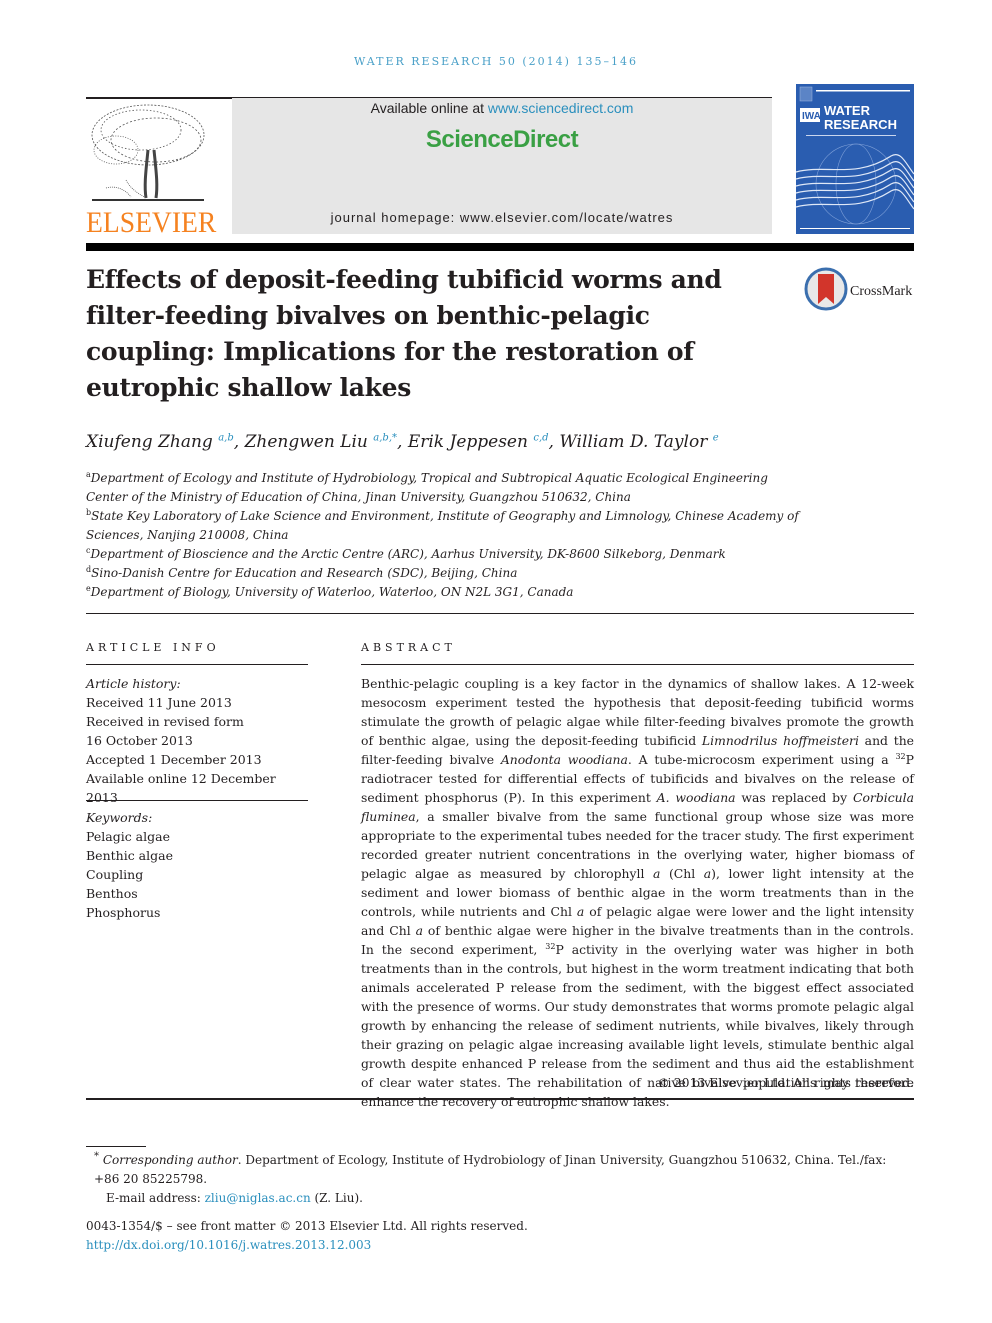 The height and width of the screenshot is (1323, 992). Describe the element at coordinates (716, 437) in the screenshot. I see `author-affiliation-sup: e` at that location.